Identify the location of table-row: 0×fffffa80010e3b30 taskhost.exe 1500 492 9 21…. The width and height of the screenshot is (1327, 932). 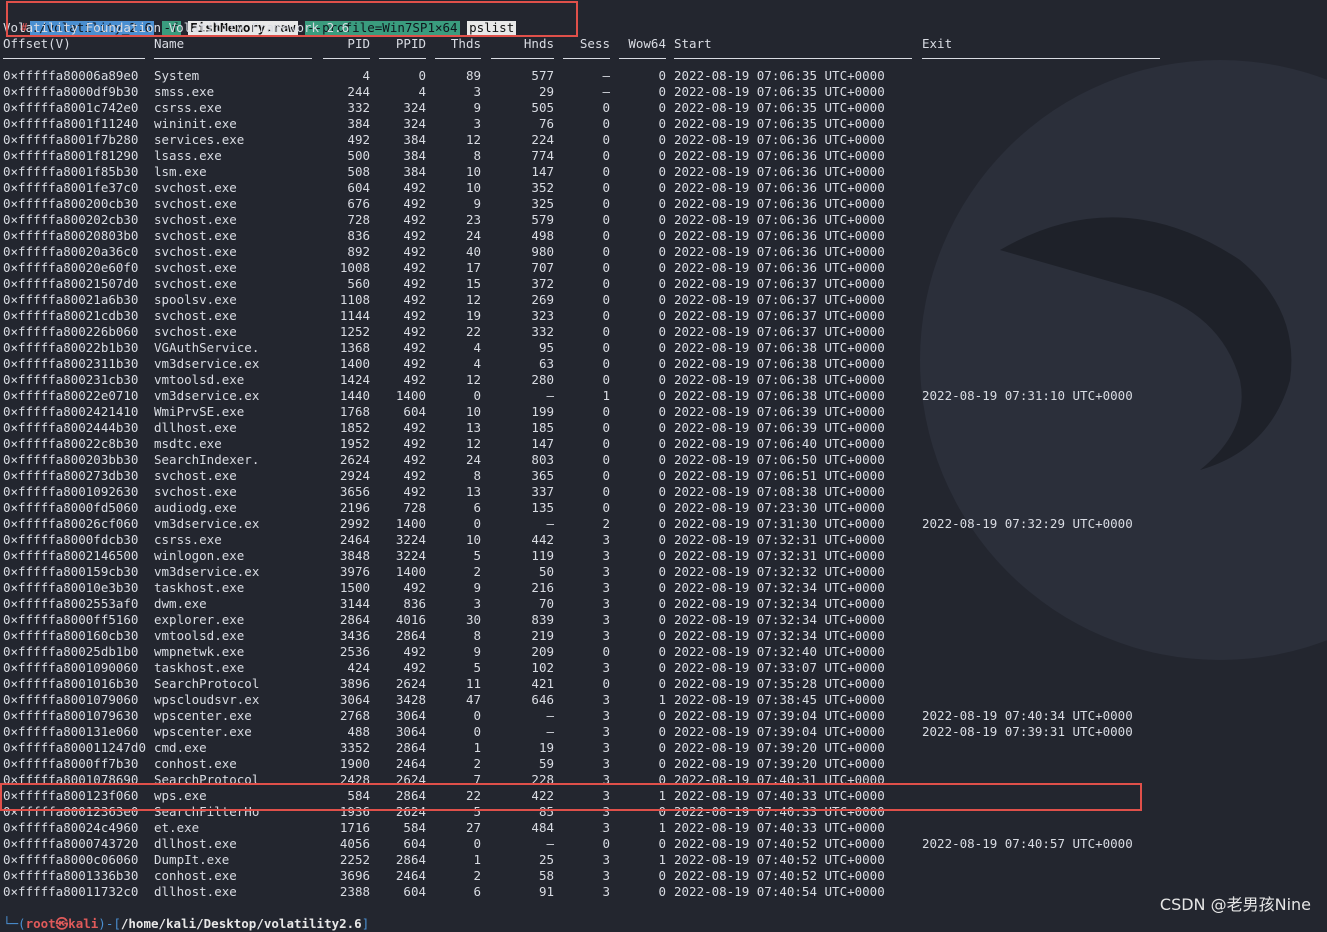
(603, 588).